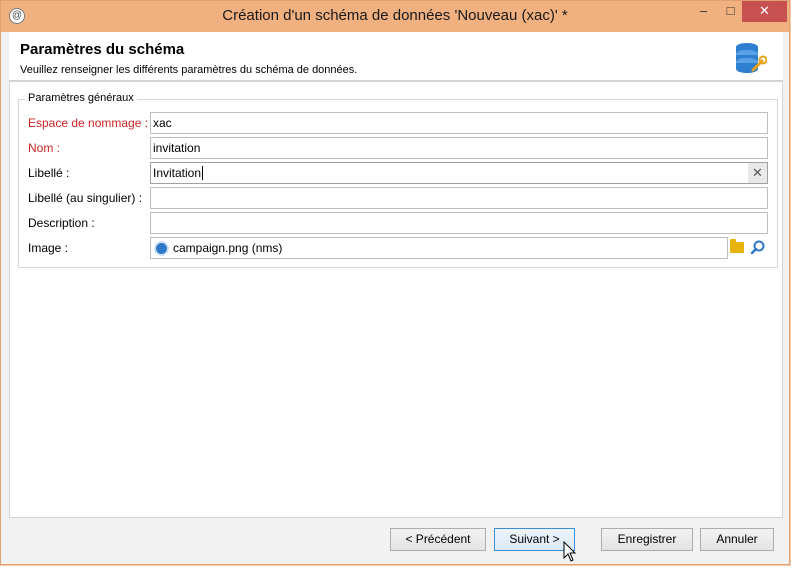 The width and height of the screenshot is (808, 583). What do you see at coordinates (459, 148) in the screenshot?
I see `name-input: invitation` at bounding box center [459, 148].